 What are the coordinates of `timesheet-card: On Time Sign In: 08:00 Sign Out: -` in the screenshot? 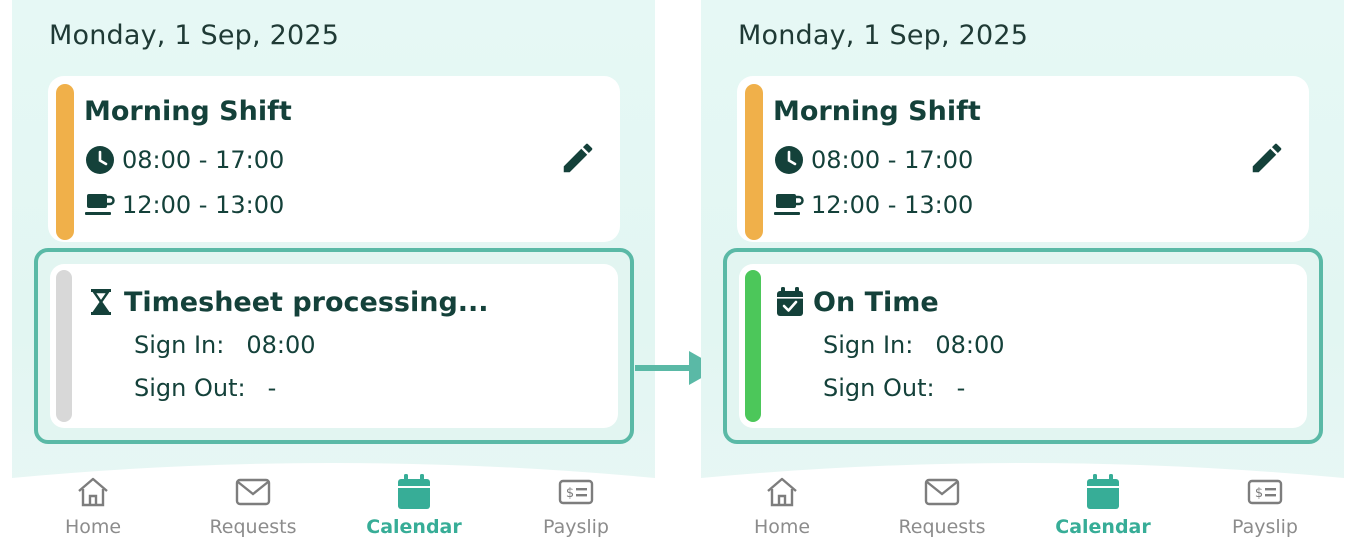 It's located at (1023, 346).